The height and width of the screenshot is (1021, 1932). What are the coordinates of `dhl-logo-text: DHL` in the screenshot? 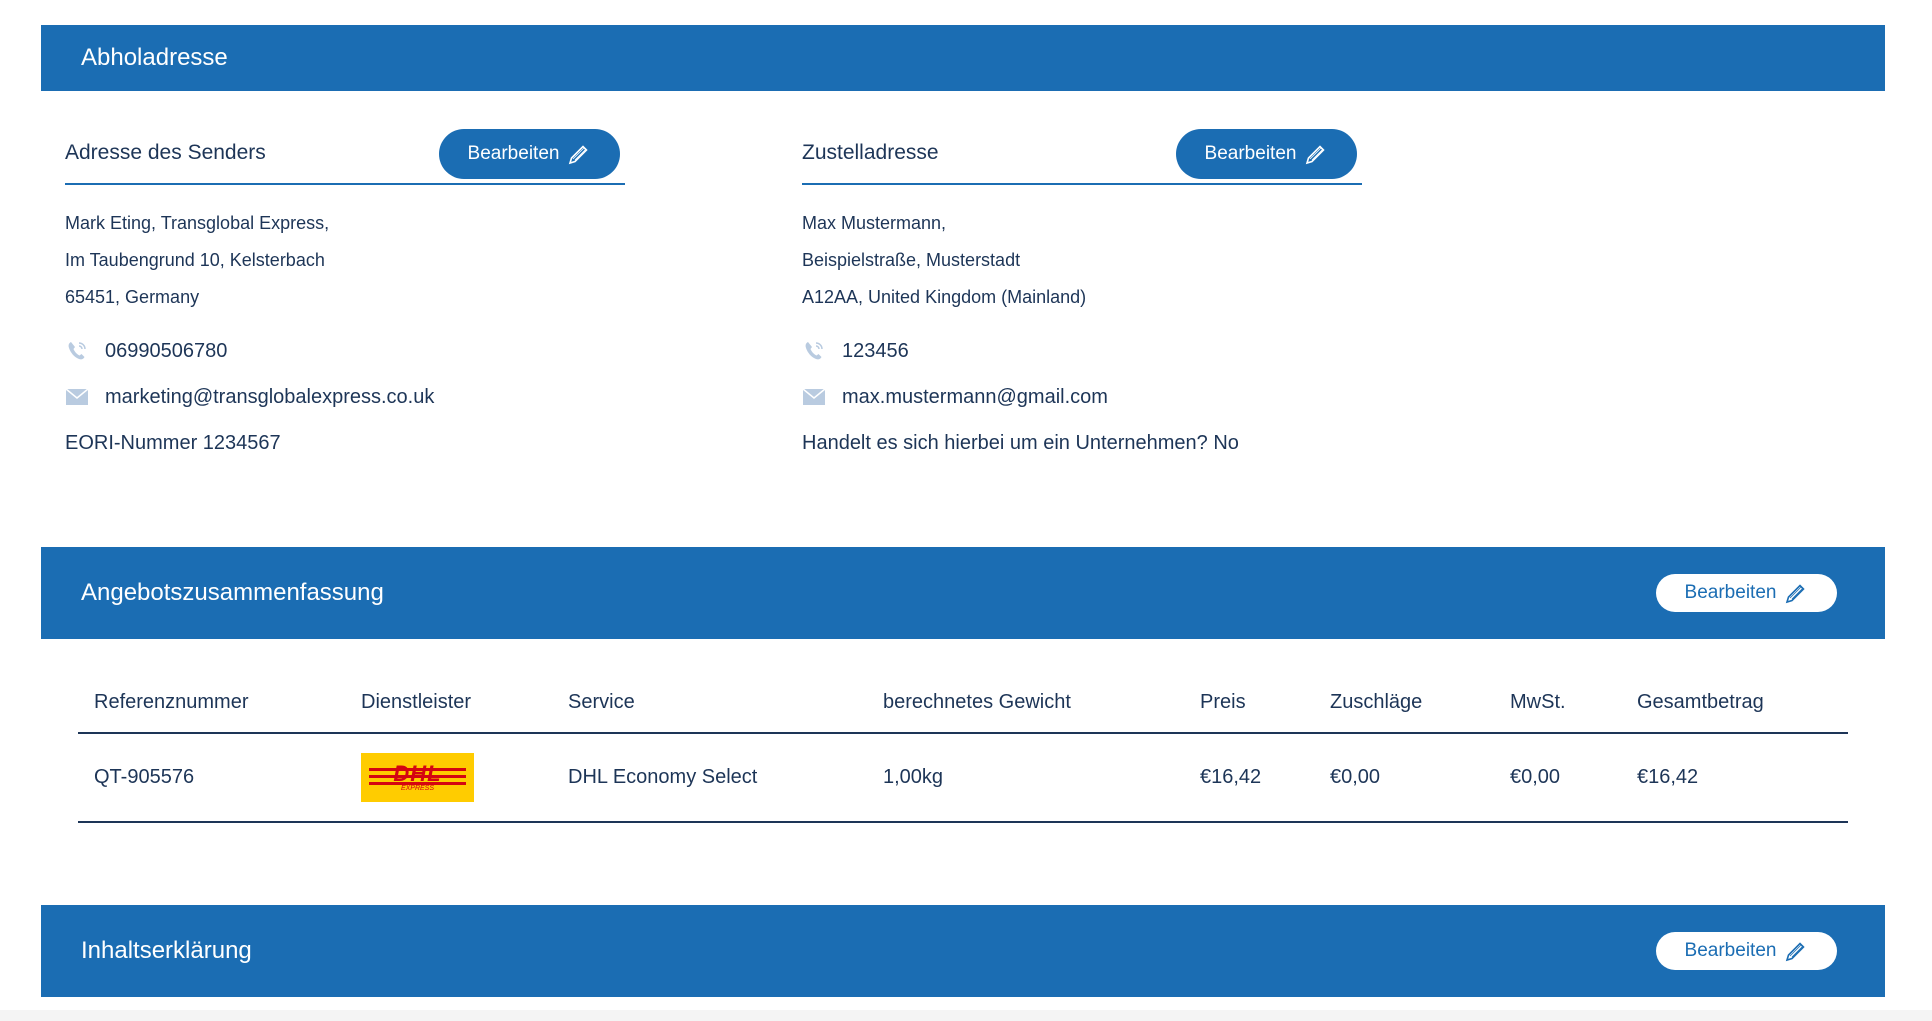 It's located at (417, 773).